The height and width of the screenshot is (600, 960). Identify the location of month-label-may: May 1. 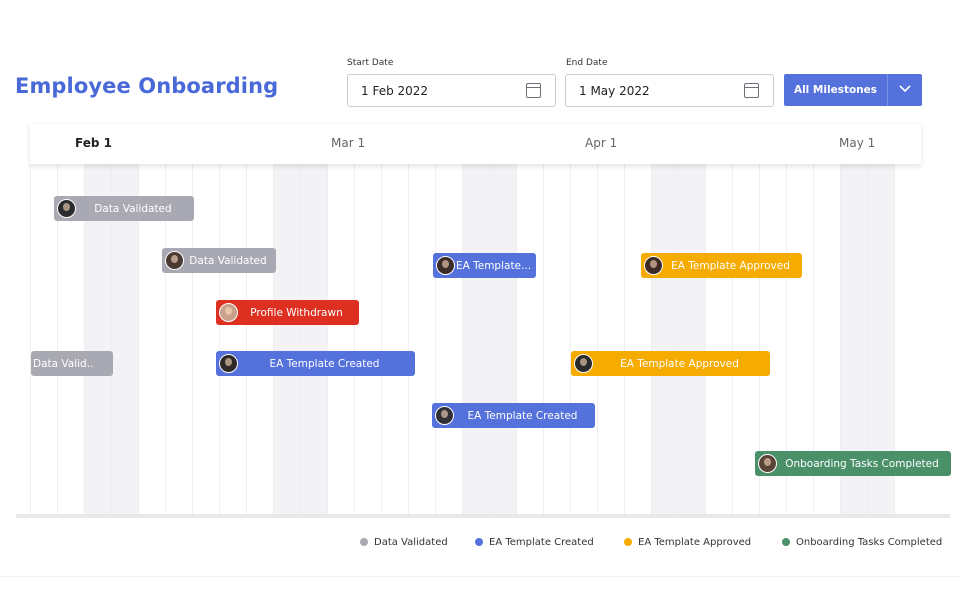
(857, 143).